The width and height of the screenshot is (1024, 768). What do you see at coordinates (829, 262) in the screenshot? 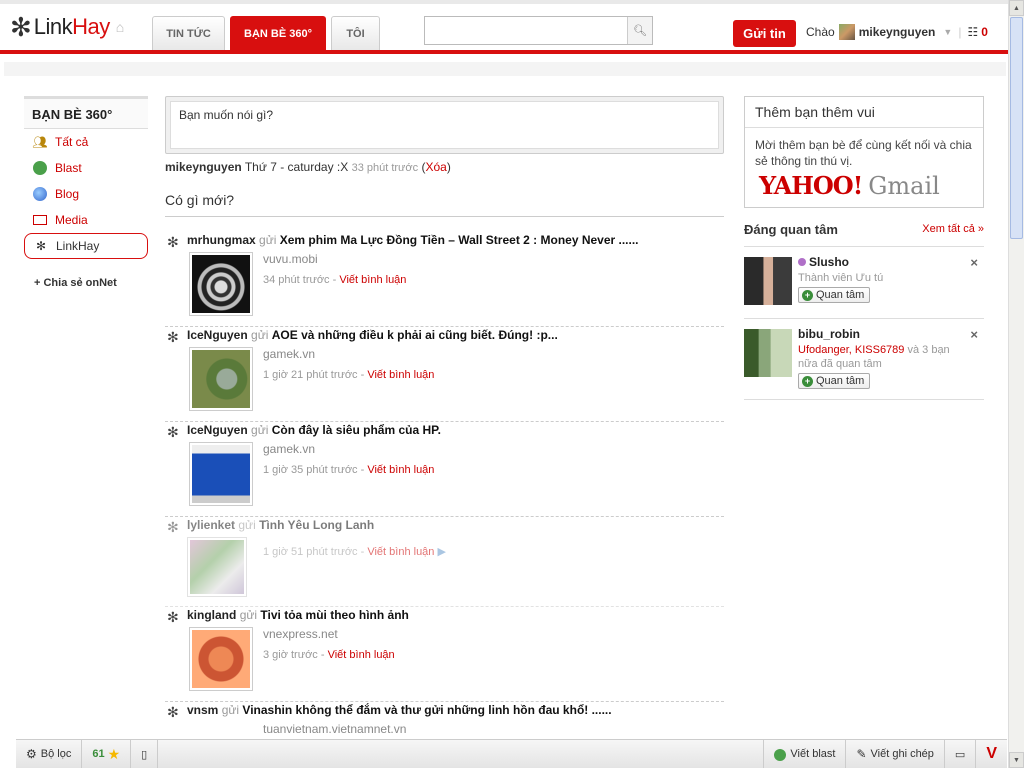
I see `person-name: Slusho` at bounding box center [829, 262].